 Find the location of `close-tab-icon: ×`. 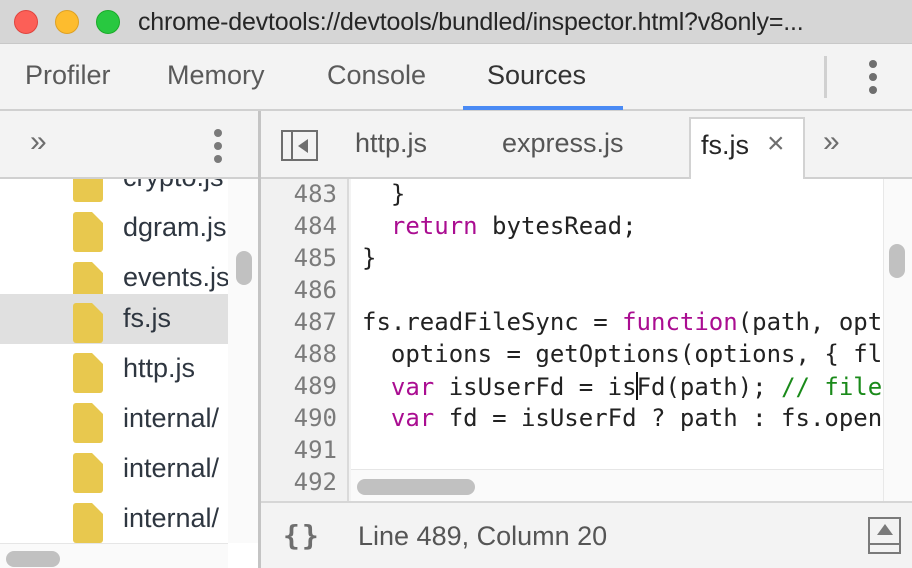

close-tab-icon: × is located at coordinates (776, 144).